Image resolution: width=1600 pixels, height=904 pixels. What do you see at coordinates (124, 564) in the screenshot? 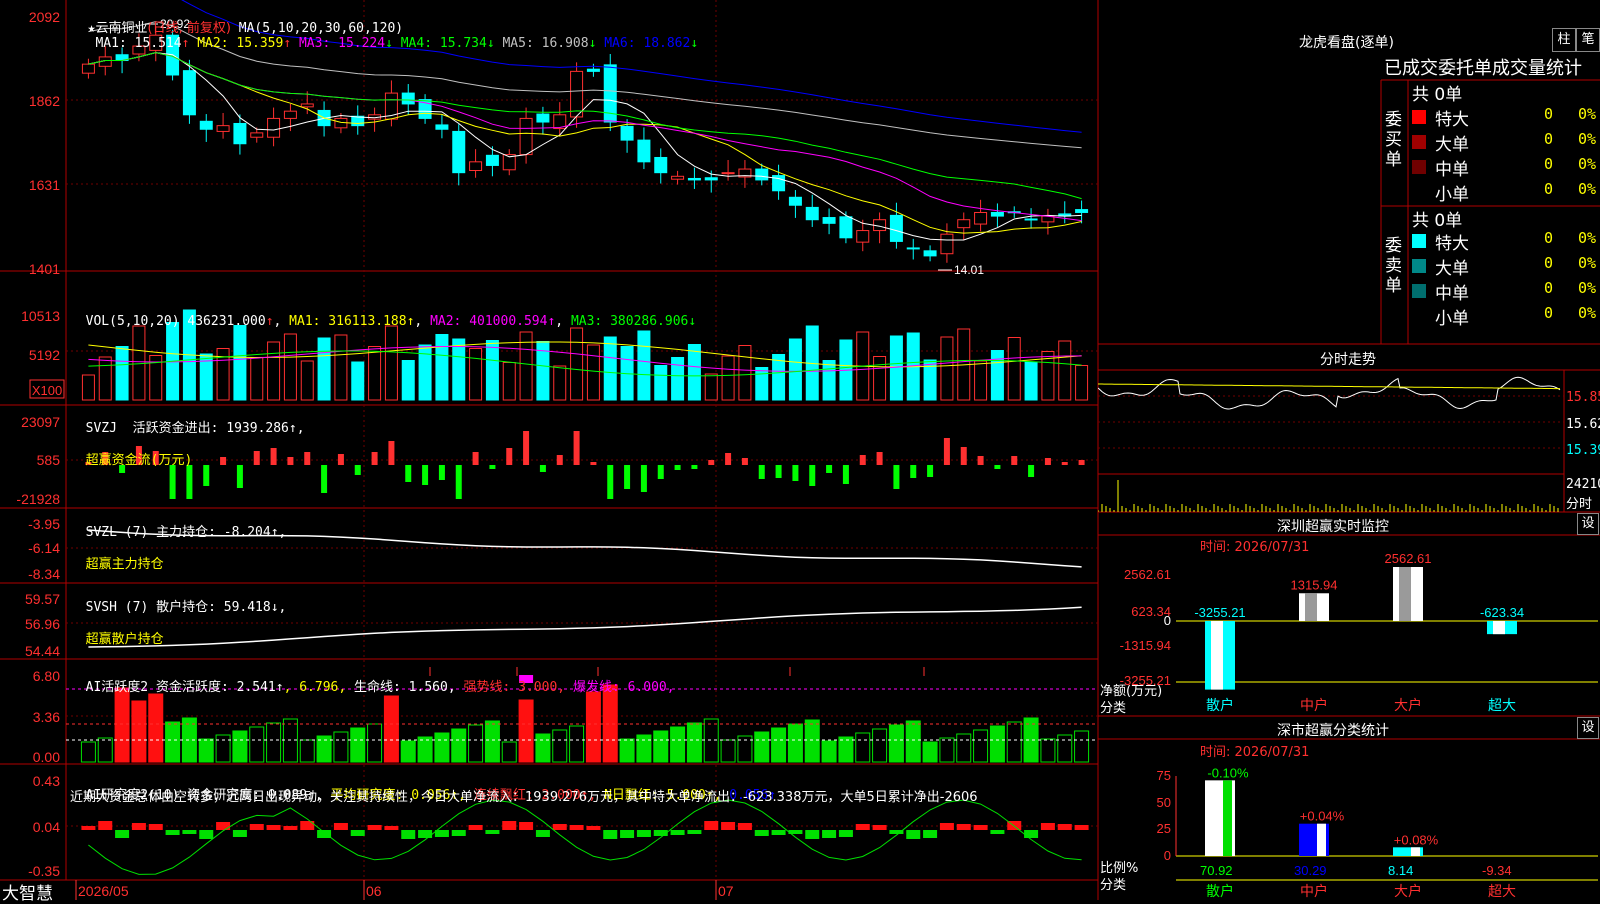
I see `svzl-sub: 超赢主力持仓` at bounding box center [124, 564].